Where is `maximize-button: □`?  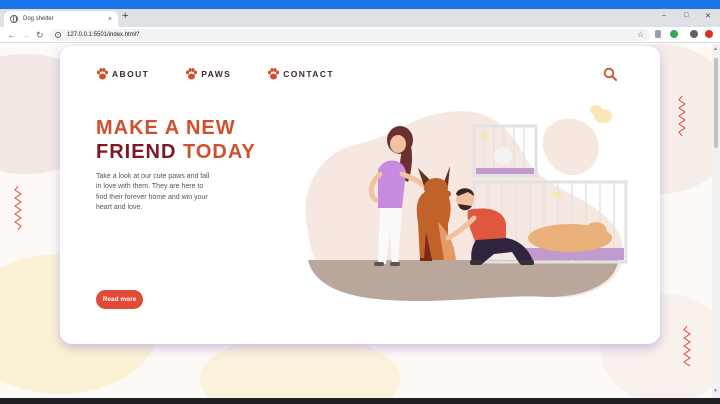
maximize-button: □ is located at coordinates (686, 15).